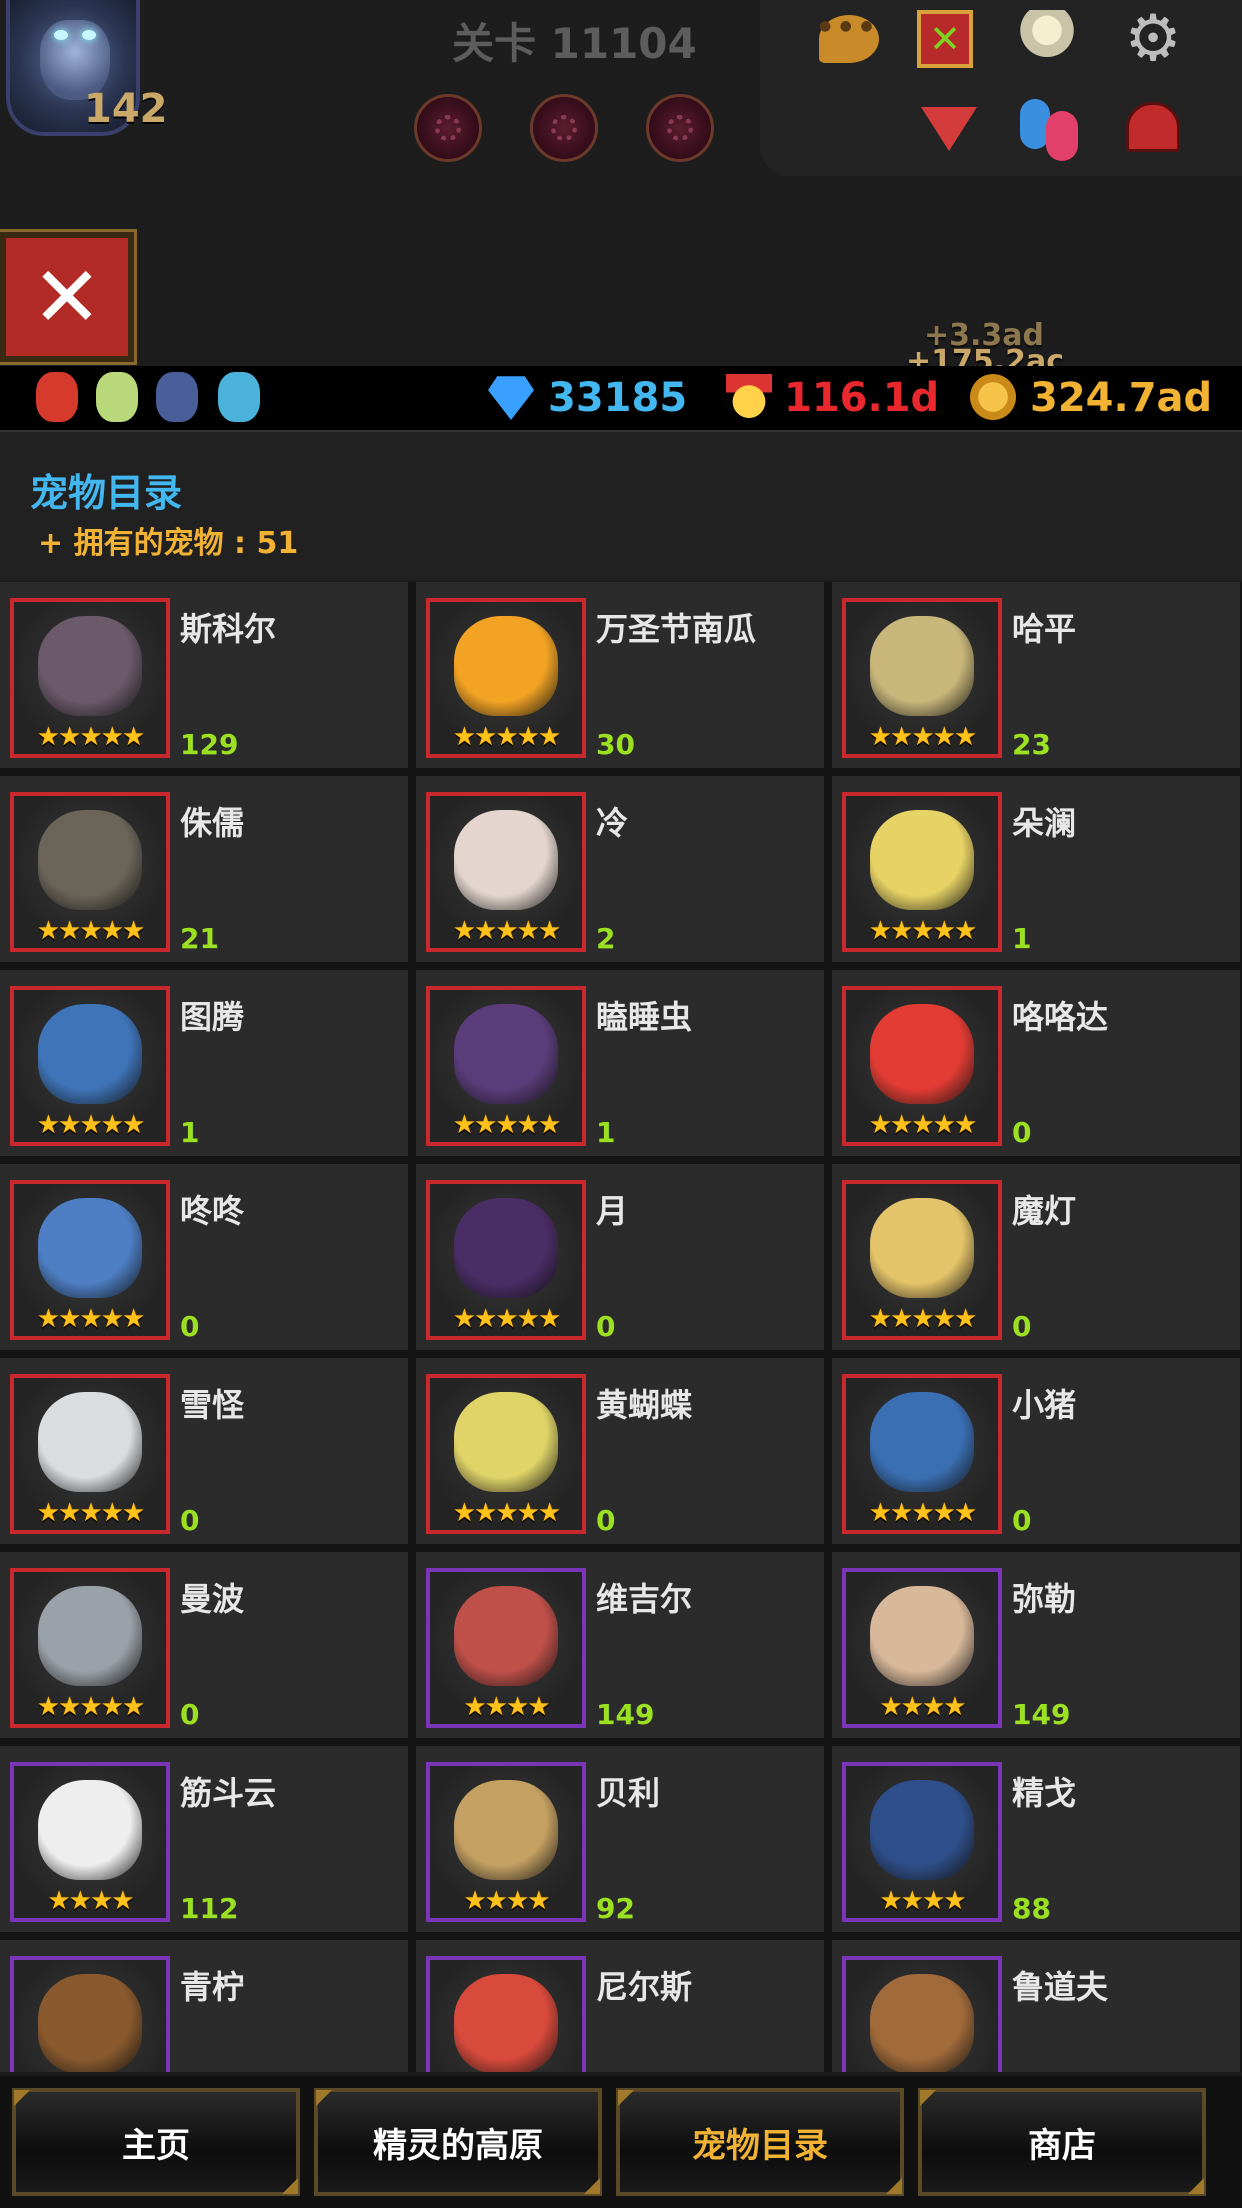  Describe the element at coordinates (749, 397) in the screenshot. I see `medal-icon` at that location.